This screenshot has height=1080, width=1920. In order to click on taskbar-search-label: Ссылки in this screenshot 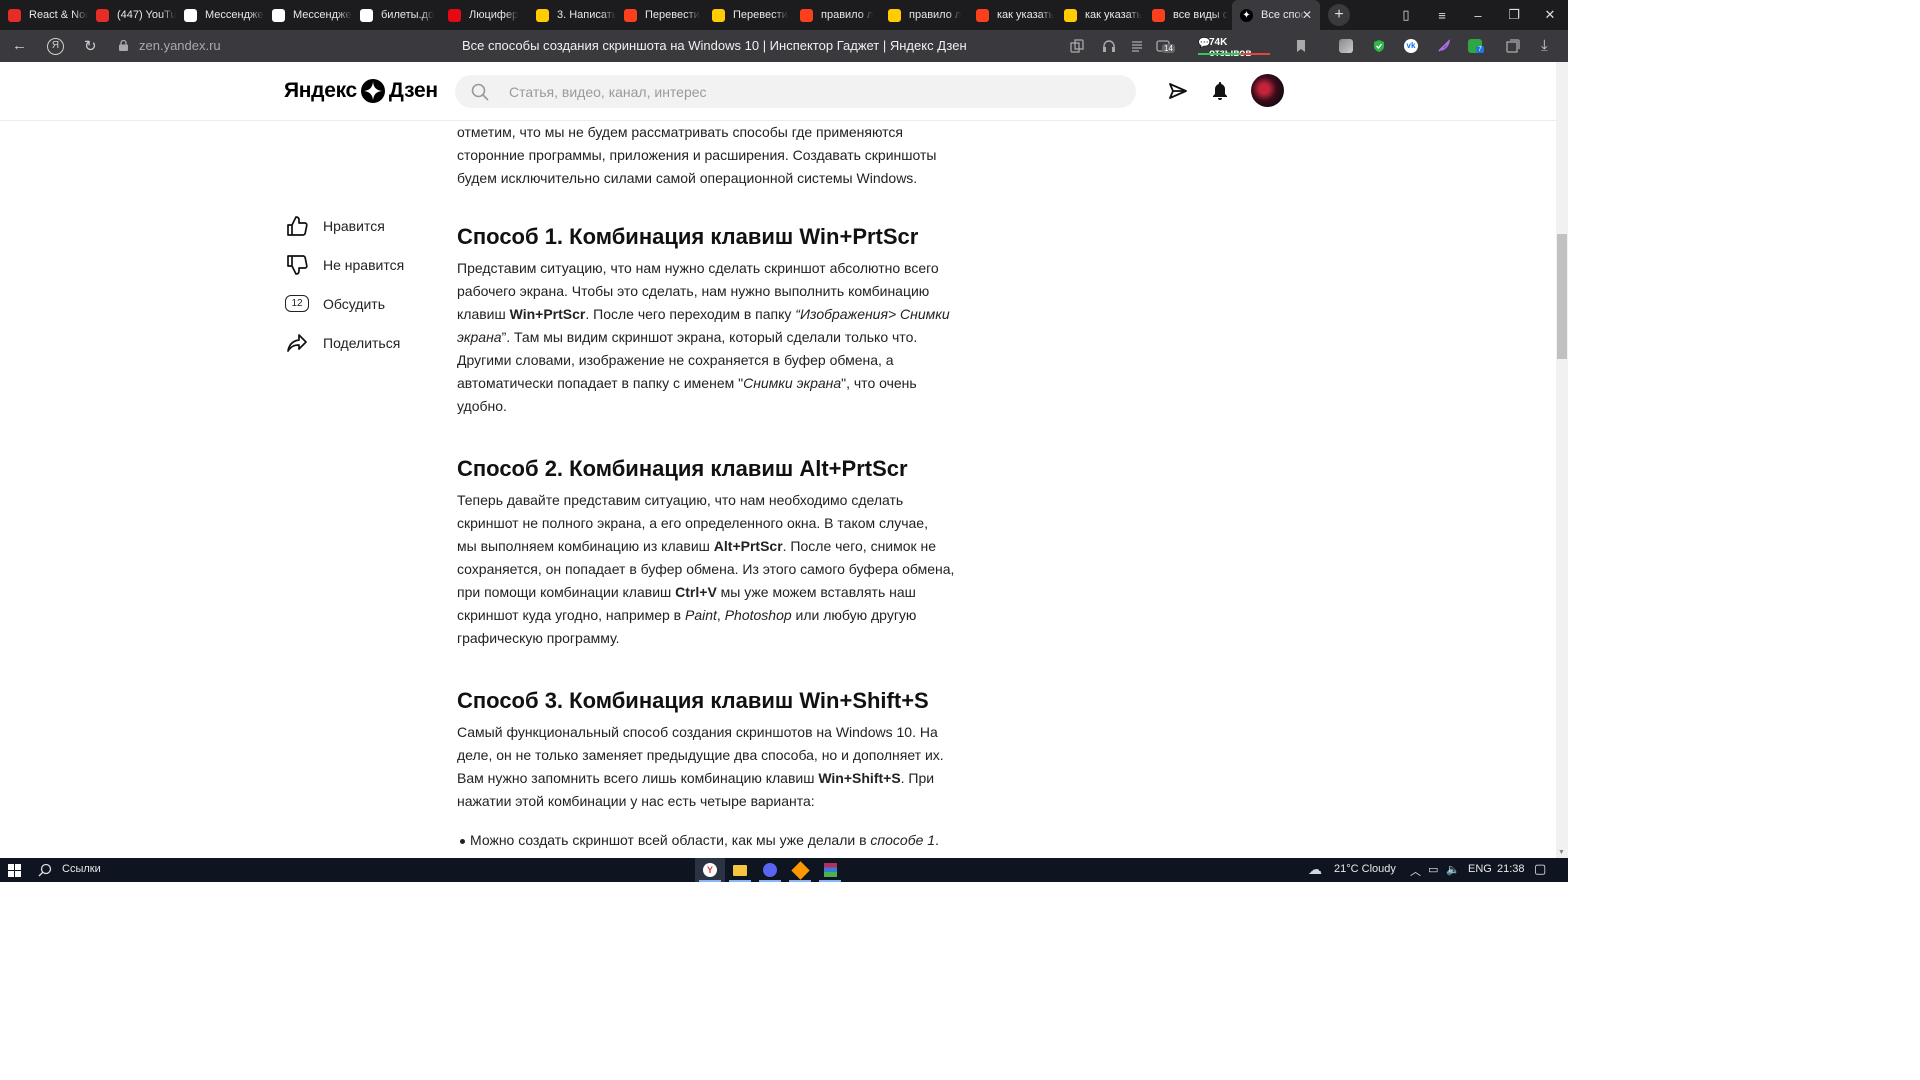, I will do `click(81, 869)`.